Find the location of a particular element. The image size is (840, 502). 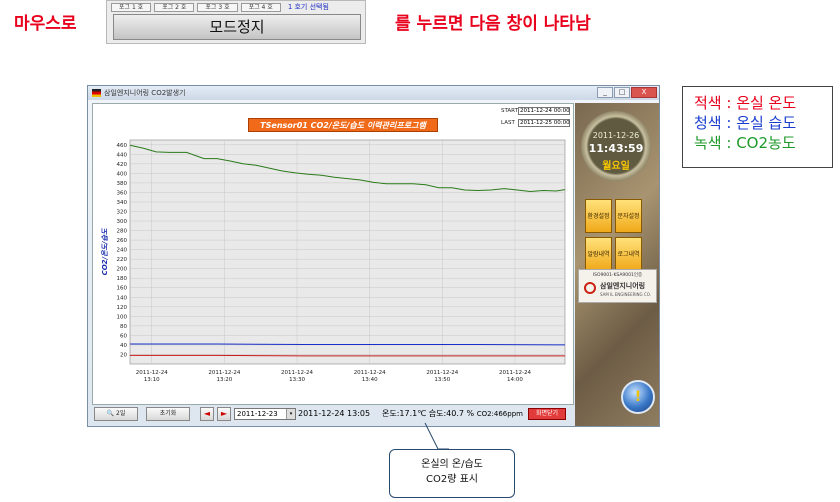

readout-callout: 온실의 온/습도 CO2량 표시 is located at coordinates (452, 473).